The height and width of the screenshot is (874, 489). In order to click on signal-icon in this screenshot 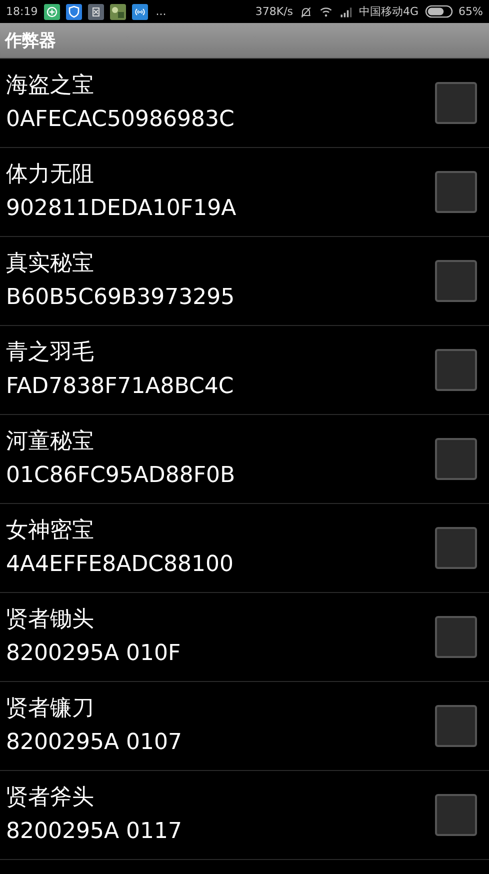, I will do `click(346, 11)`.